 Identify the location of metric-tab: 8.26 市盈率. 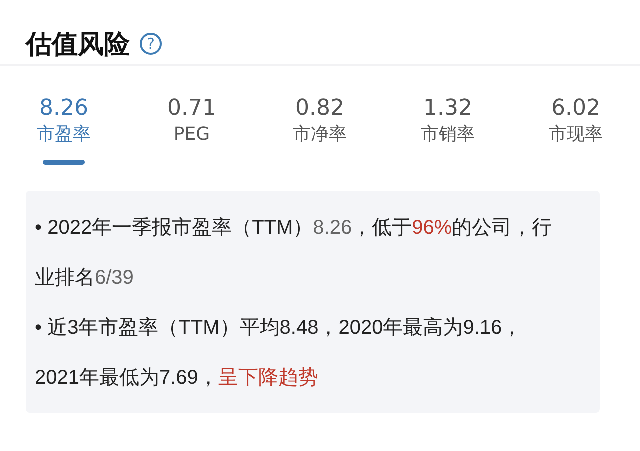
(64, 130).